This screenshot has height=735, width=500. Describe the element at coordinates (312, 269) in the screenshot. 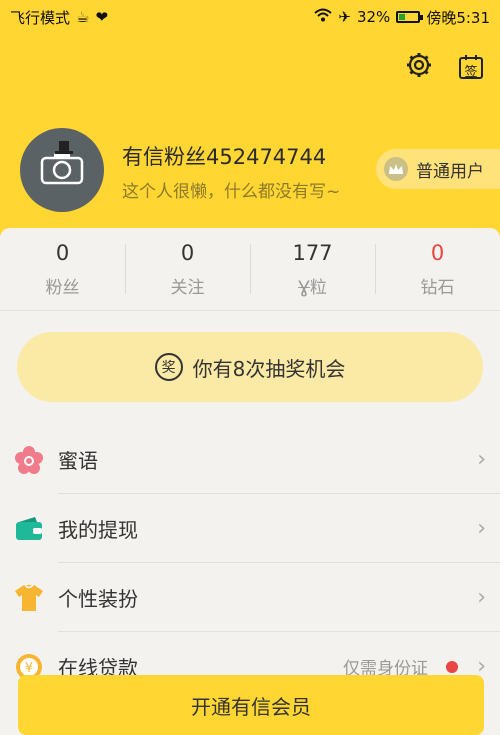

I see `stat-grains: 177 Ɣ粒` at that location.